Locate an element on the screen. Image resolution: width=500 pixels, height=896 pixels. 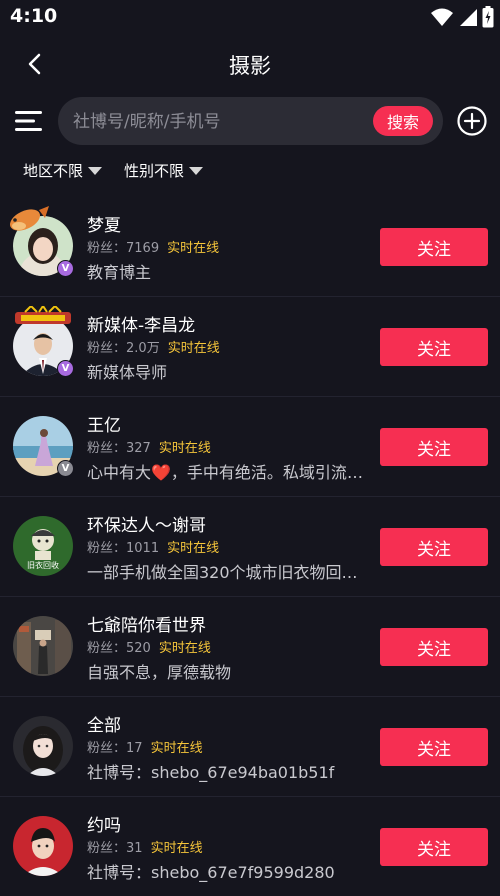
user-description: 新媒体导师 is located at coordinates (127, 372).